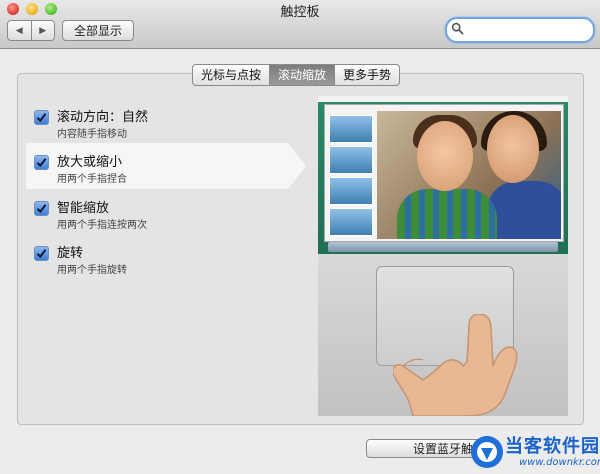  I want to click on search-icon, so click(457, 28).